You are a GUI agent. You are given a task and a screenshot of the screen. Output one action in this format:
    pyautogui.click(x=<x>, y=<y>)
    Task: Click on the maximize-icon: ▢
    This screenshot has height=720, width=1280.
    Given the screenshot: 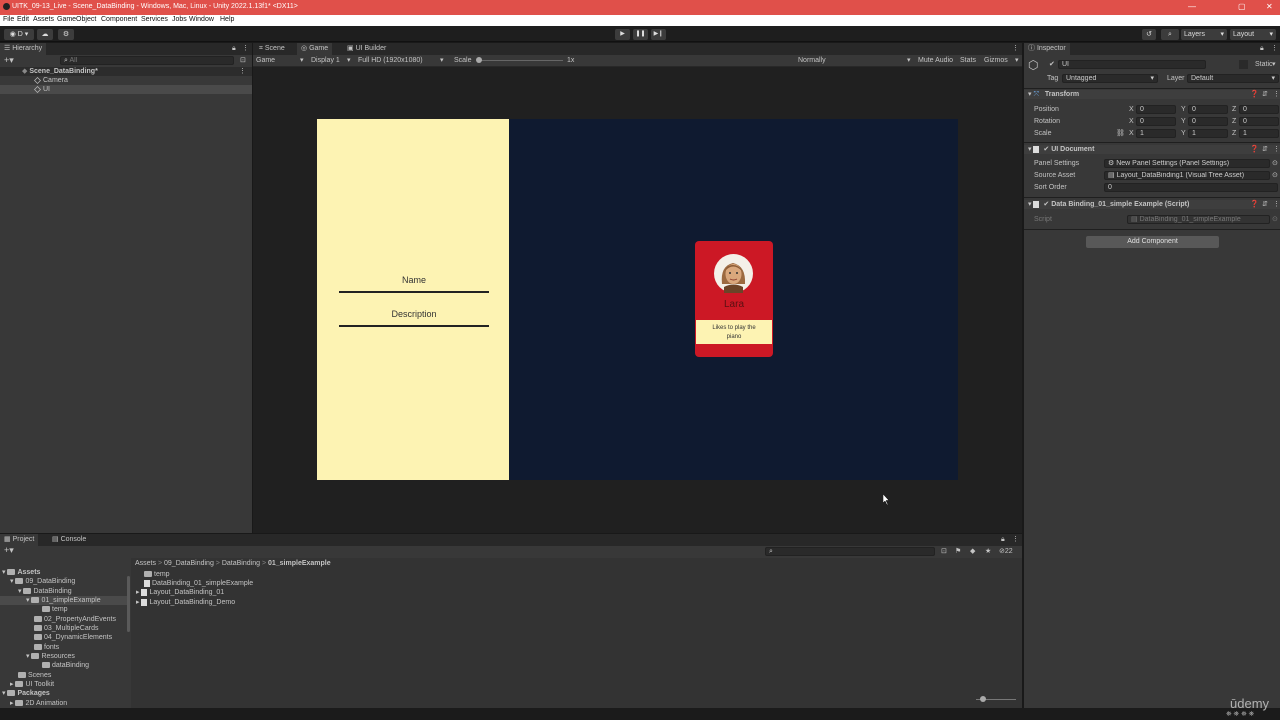 What is the action you would take?
    pyautogui.click(x=1242, y=6)
    